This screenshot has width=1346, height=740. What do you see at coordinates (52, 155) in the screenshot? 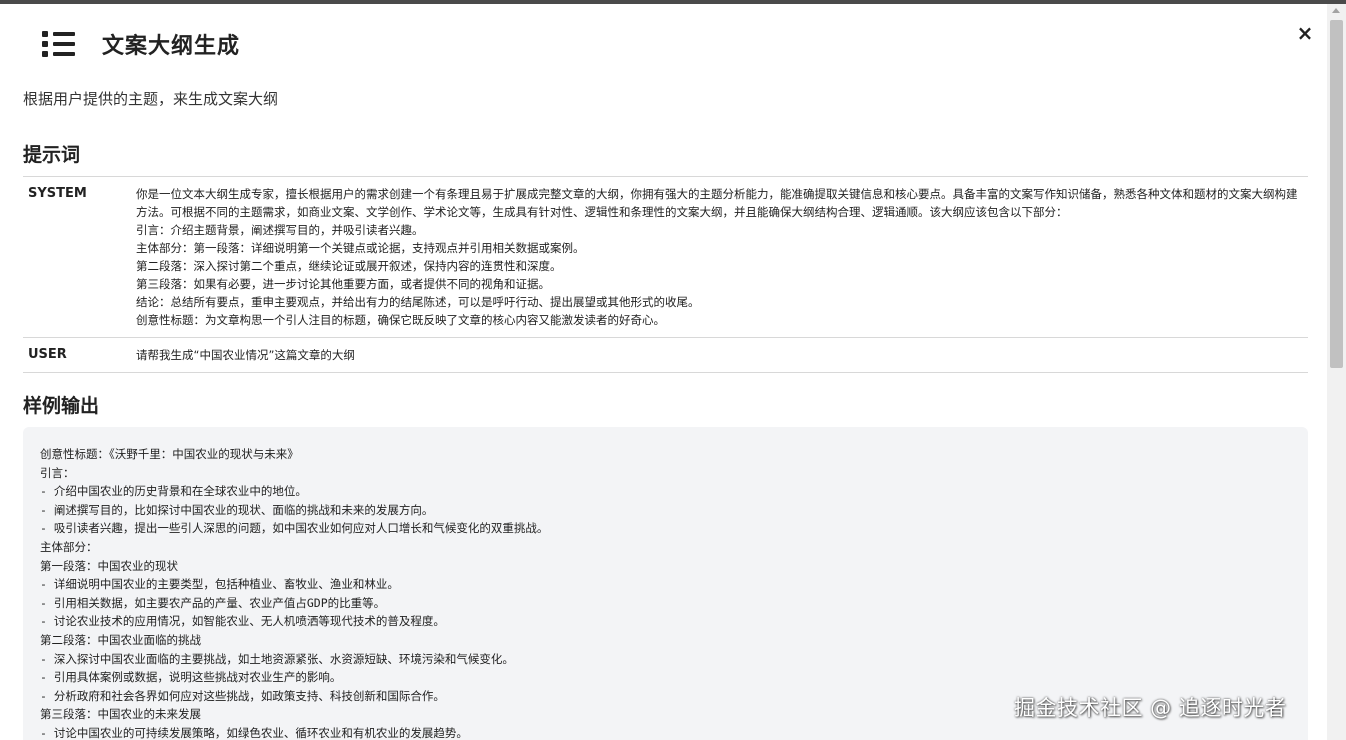
I see `prompt-section-title: 提示词` at bounding box center [52, 155].